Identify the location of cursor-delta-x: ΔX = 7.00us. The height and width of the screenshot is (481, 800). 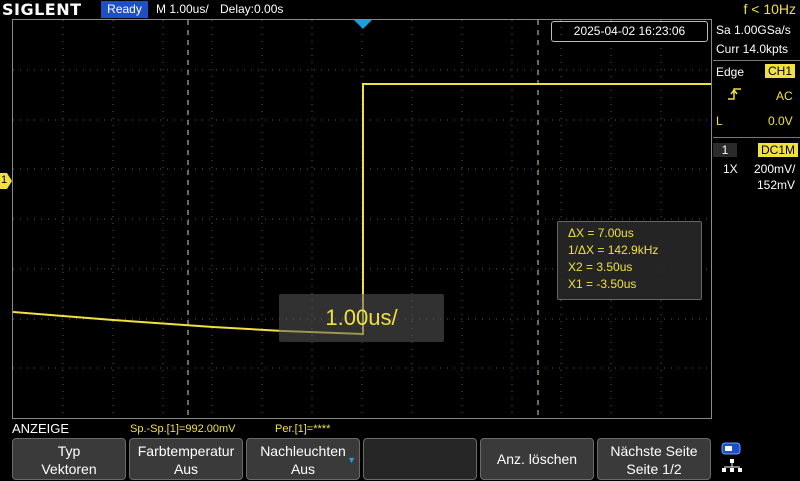
(601, 233).